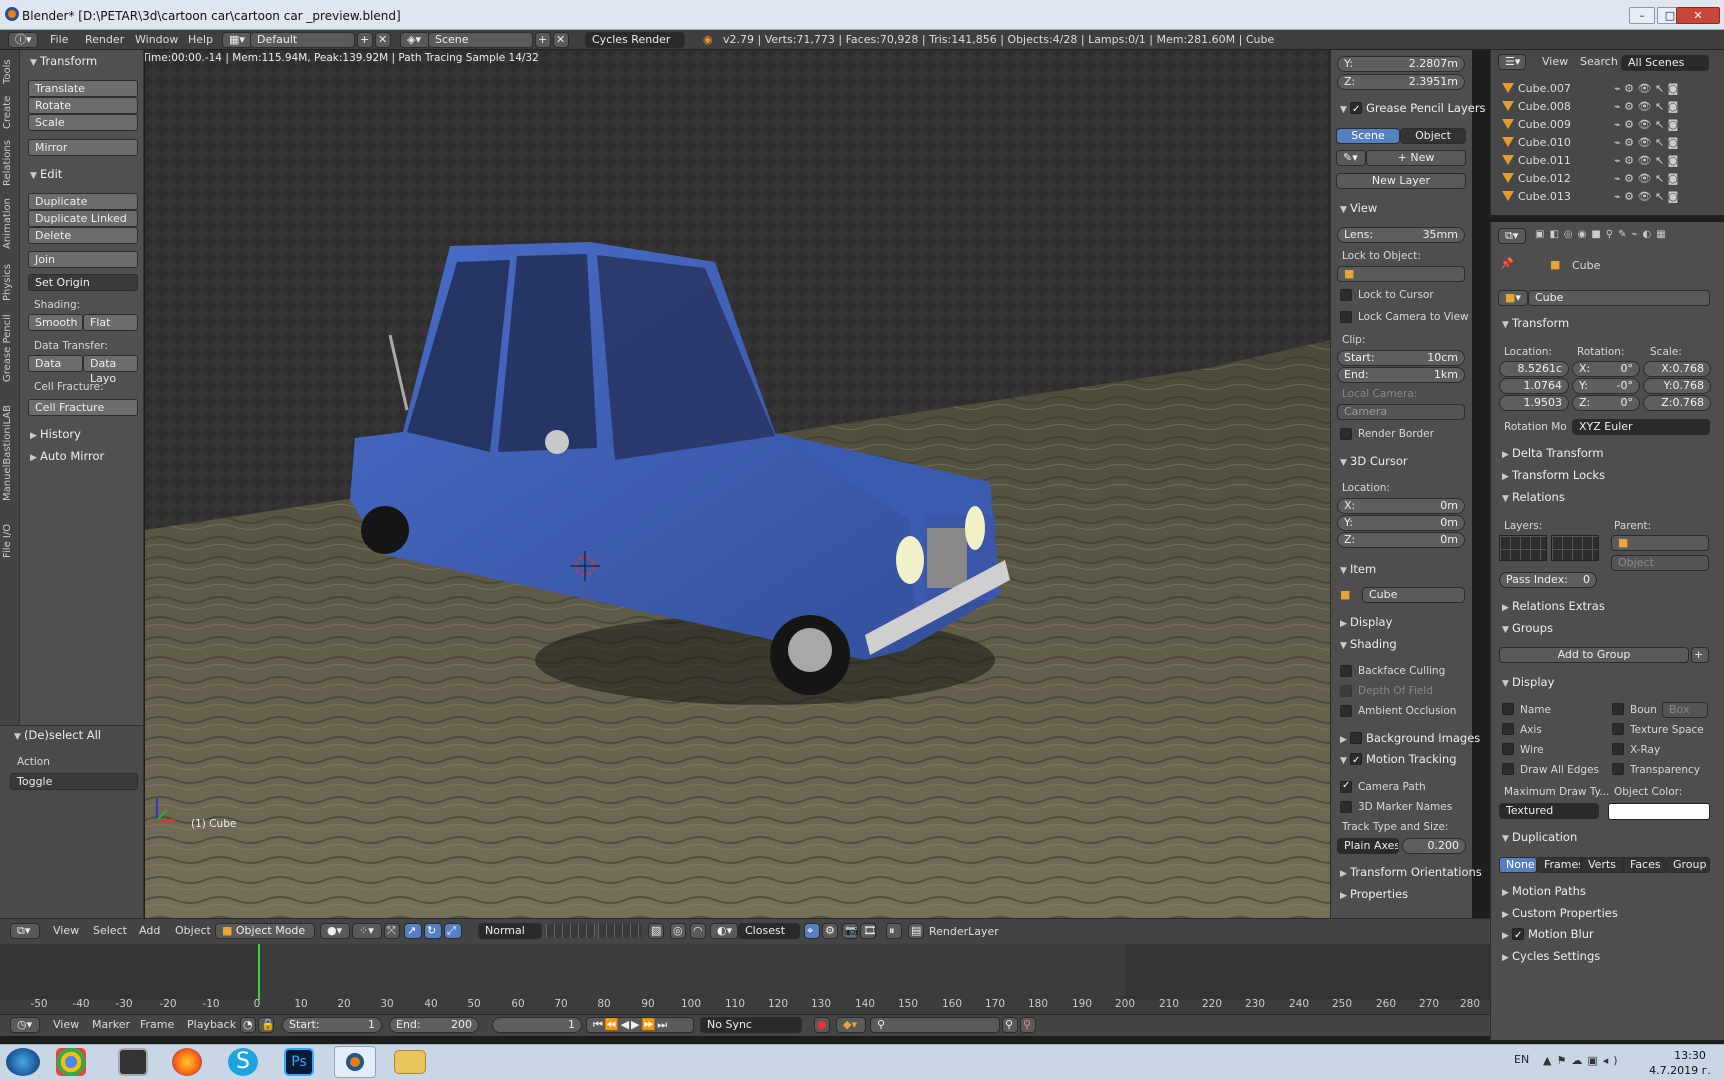 The width and height of the screenshot is (1724, 1080). Describe the element at coordinates (110, 322) in the screenshot. I see `flat-button: Flat` at that location.